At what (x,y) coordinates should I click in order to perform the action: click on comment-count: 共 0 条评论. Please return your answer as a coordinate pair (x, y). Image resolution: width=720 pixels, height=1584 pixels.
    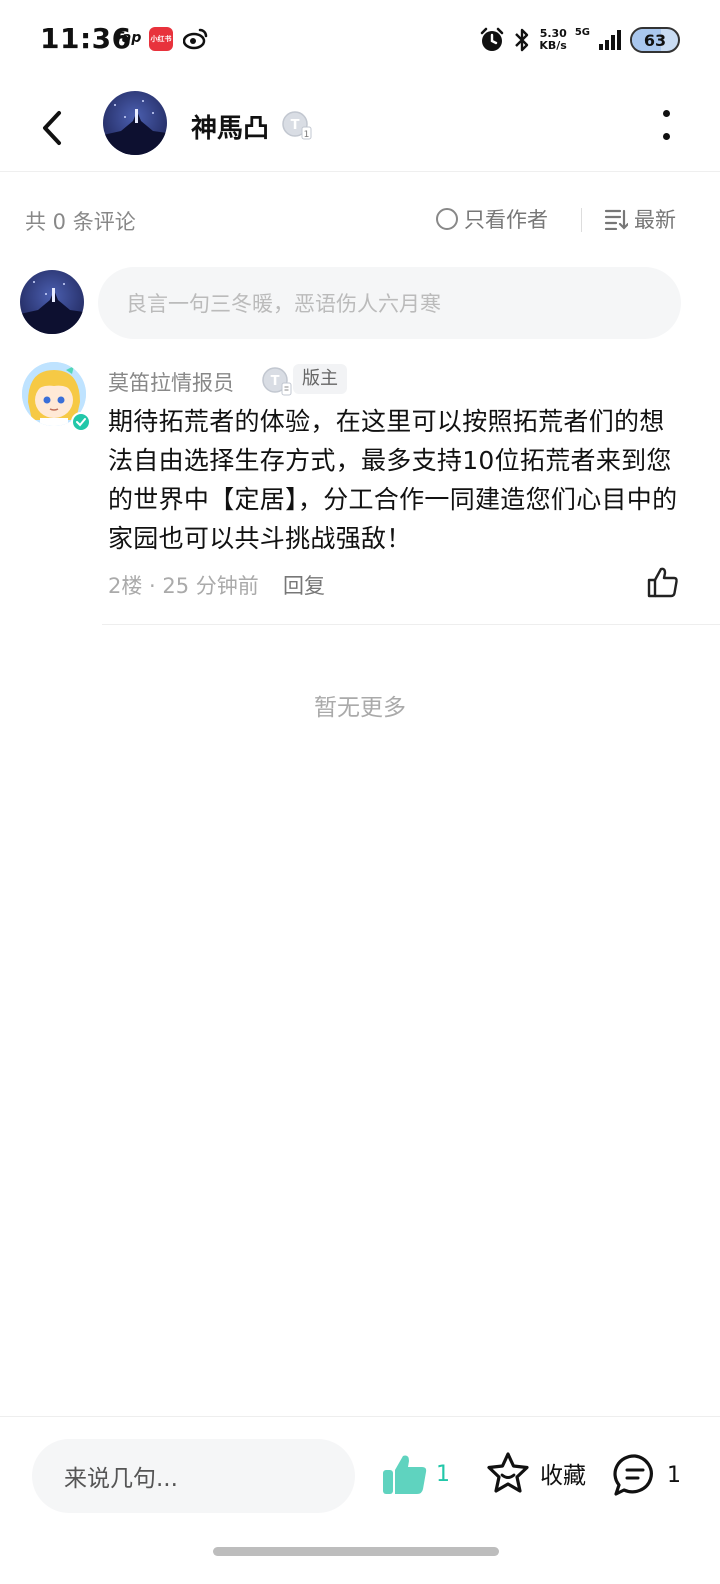
    Looking at the image, I should click on (80, 222).